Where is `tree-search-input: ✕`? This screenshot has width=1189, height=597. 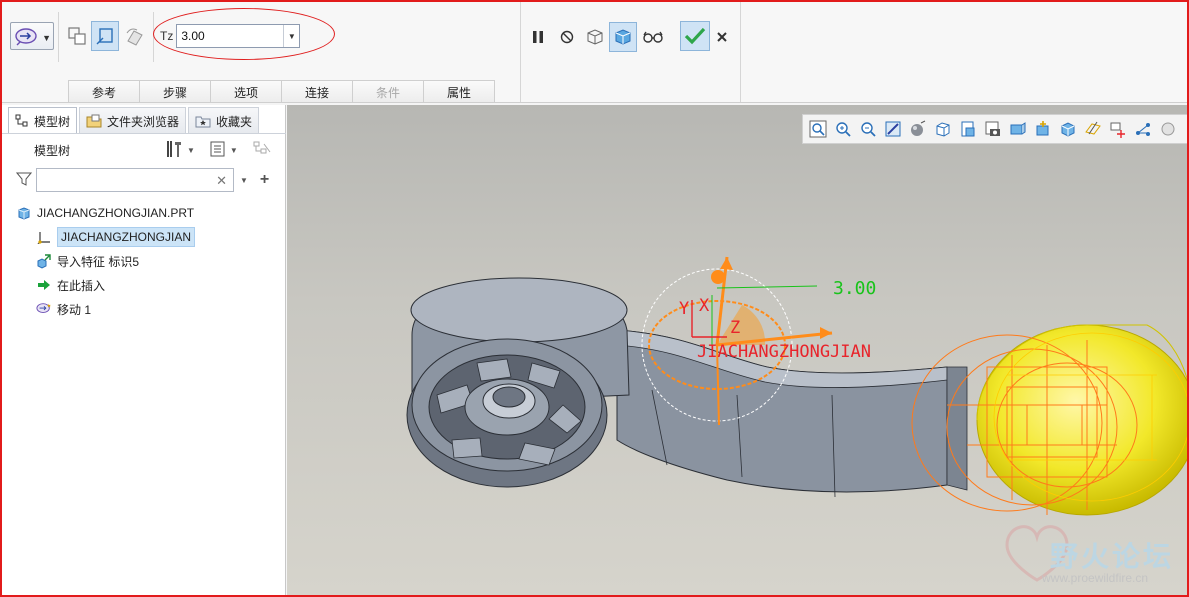
tree-search-input: ✕ is located at coordinates (135, 180).